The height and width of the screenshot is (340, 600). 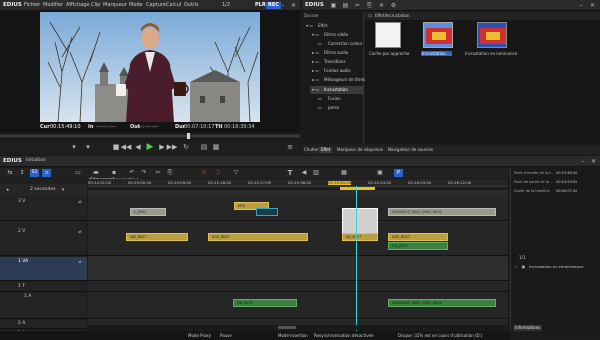 I want to click on tree-item-transitions: ▸ ▭ Transitions, so click(x=338, y=62).